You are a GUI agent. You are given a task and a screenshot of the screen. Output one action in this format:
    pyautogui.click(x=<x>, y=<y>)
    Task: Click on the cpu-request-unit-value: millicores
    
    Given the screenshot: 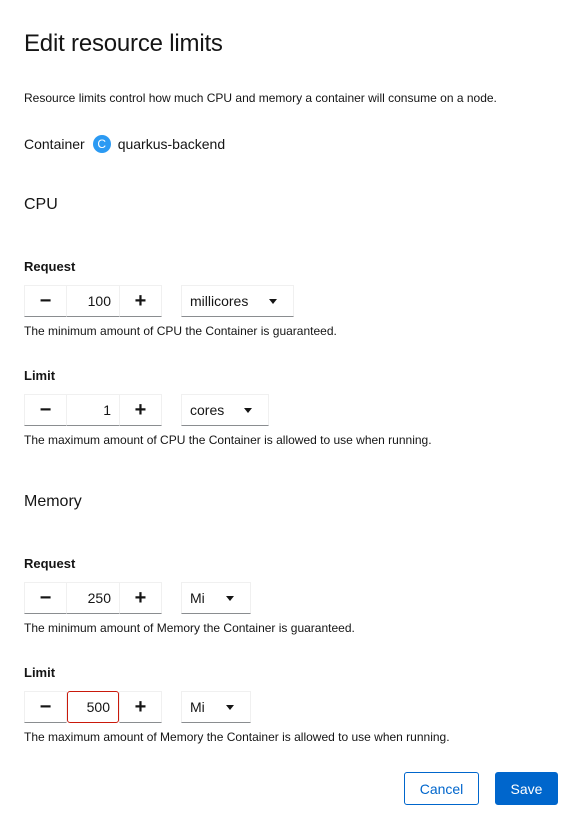 What is the action you would take?
    pyautogui.click(x=219, y=301)
    